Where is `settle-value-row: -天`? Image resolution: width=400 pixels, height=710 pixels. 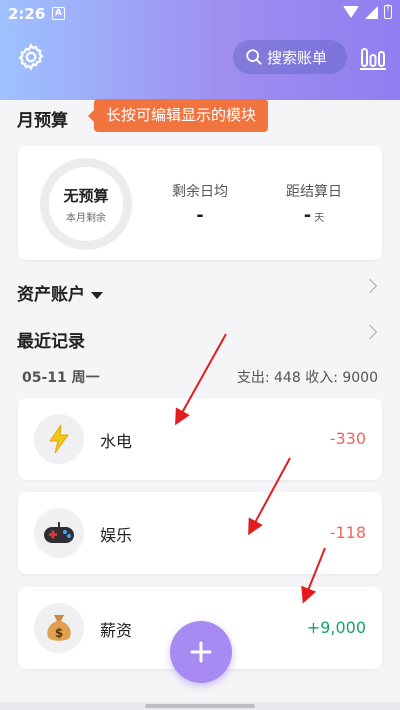 settle-value-row: -天 is located at coordinates (314, 215).